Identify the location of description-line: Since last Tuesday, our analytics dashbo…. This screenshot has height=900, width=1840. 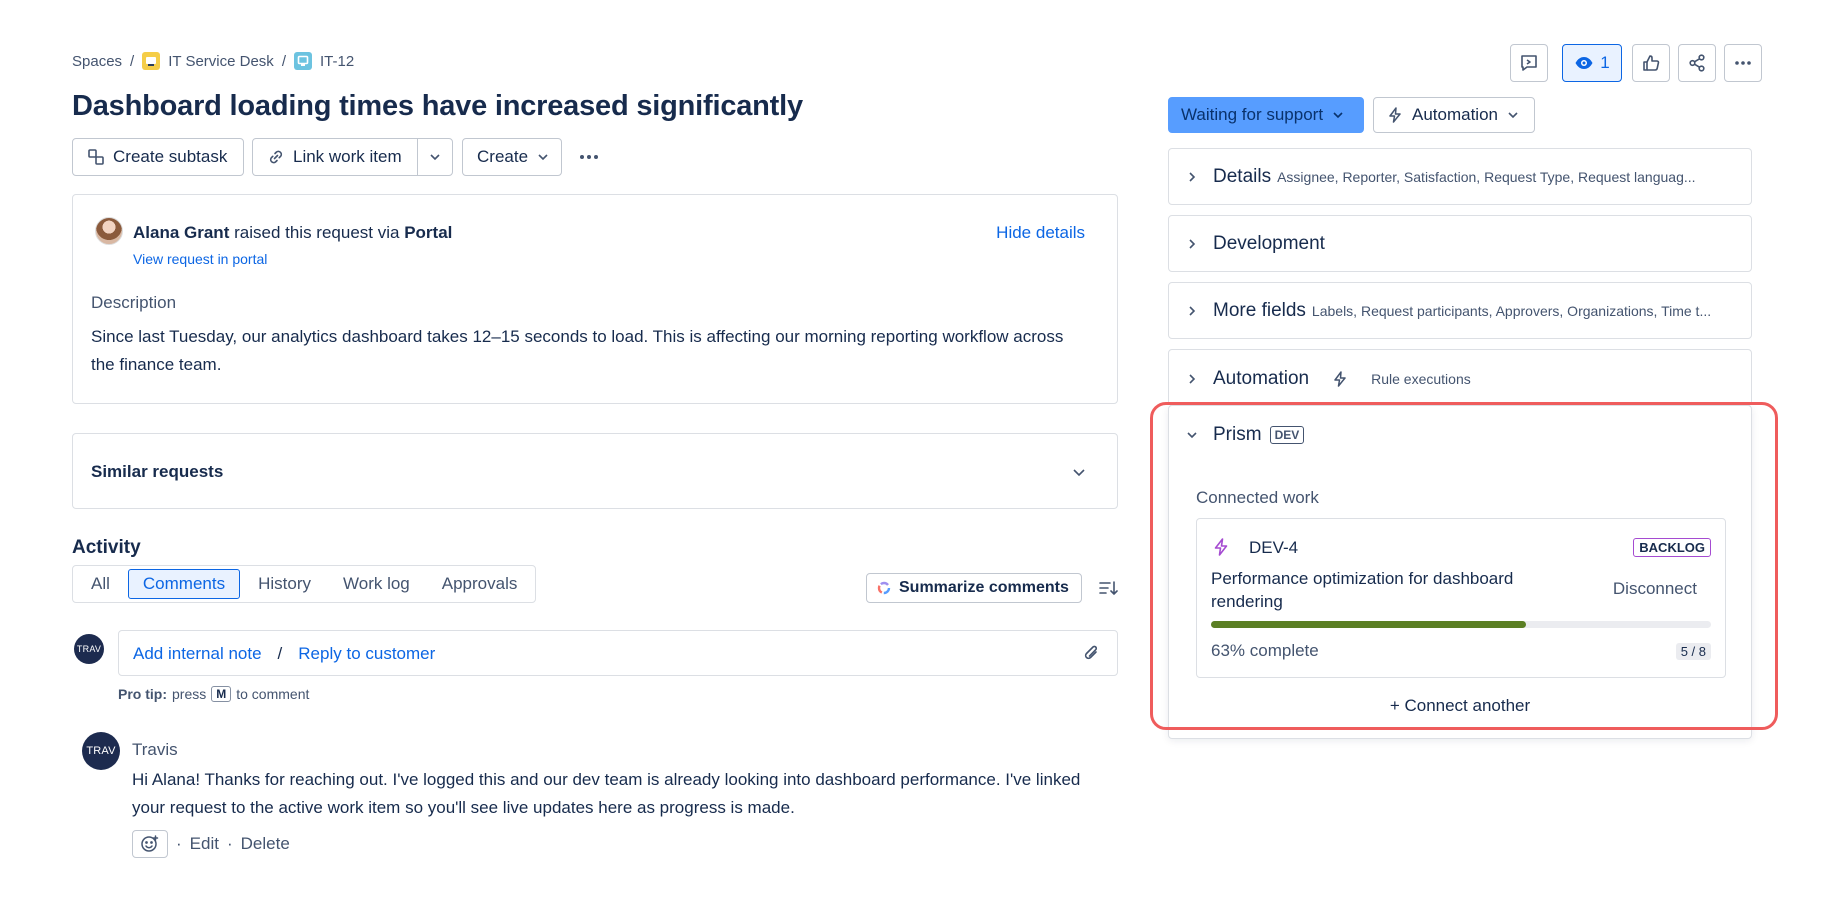
(577, 336).